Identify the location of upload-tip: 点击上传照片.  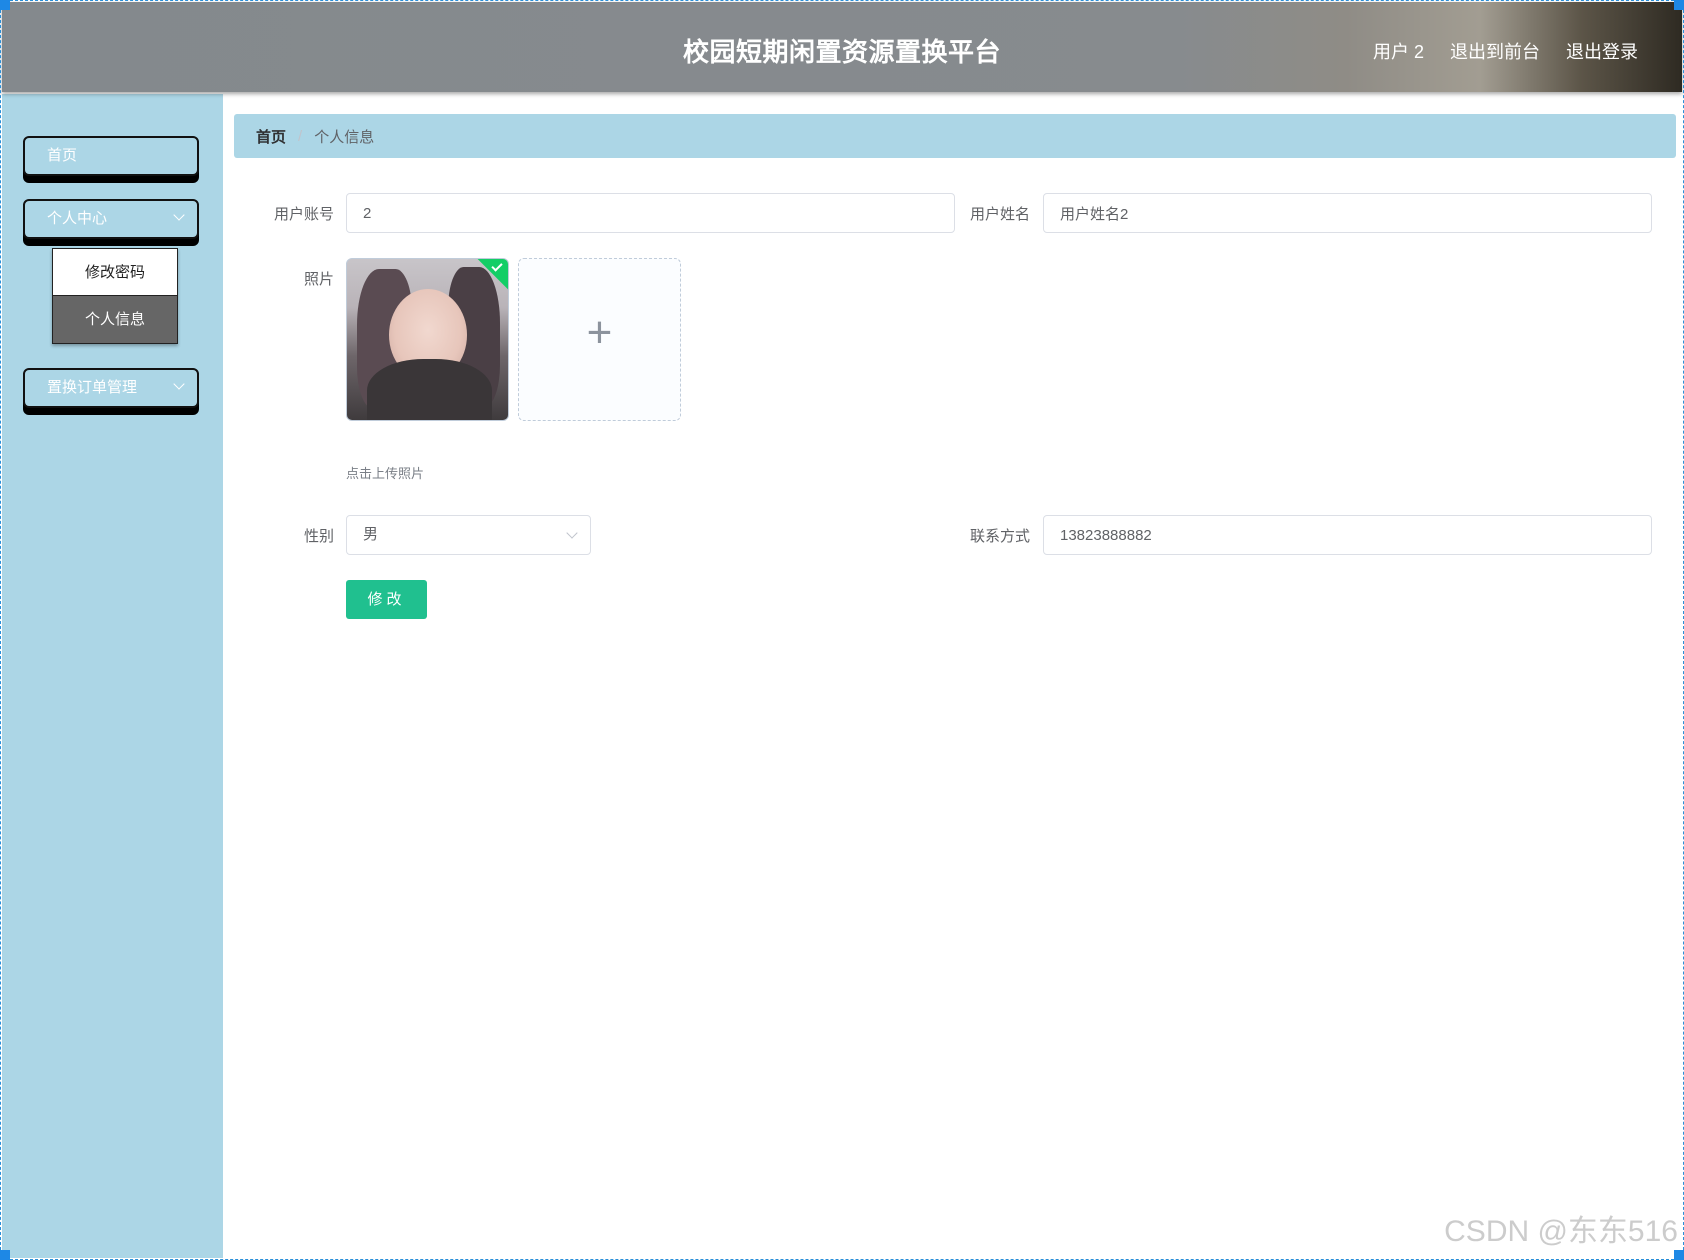
(385, 473).